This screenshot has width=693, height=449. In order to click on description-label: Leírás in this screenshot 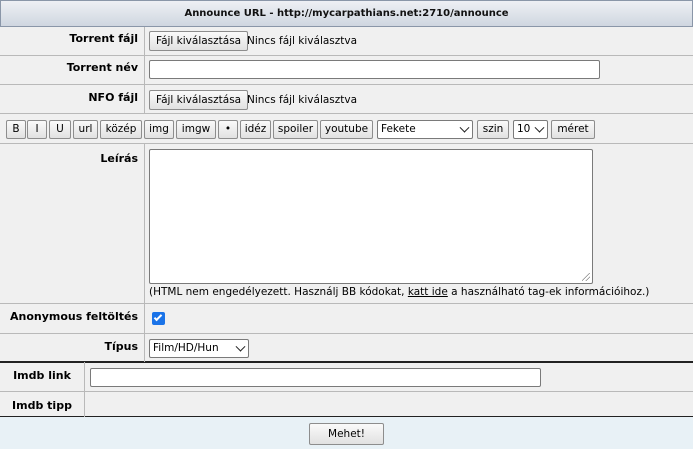, I will do `click(119, 158)`.